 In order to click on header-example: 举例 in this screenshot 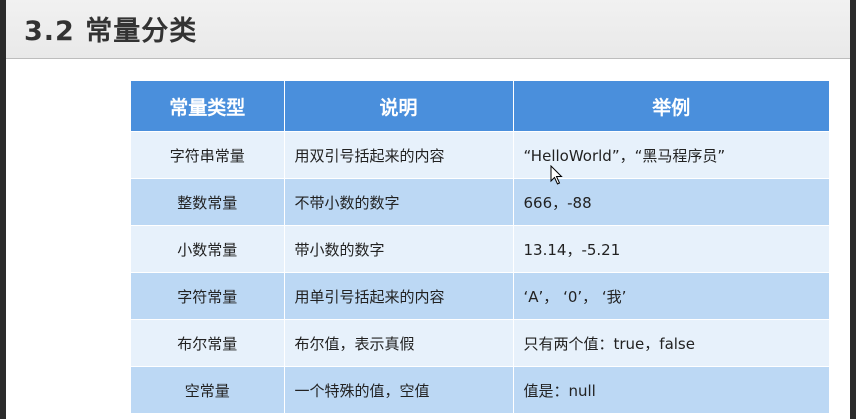, I will do `click(671, 106)`.